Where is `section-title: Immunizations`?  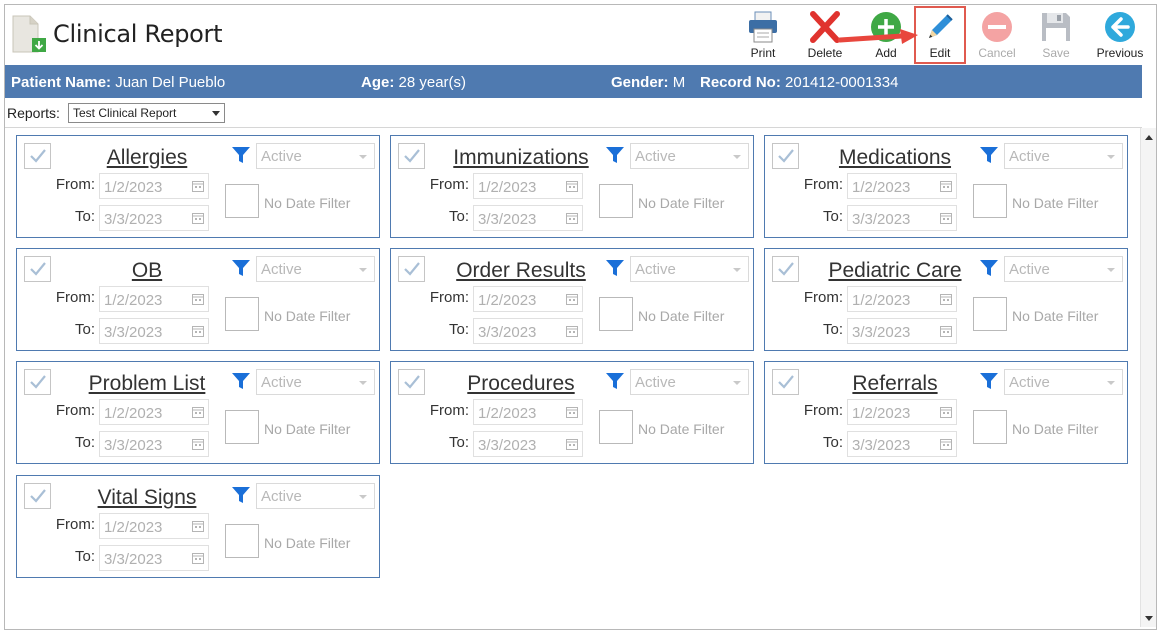 section-title: Immunizations is located at coordinates (521, 158).